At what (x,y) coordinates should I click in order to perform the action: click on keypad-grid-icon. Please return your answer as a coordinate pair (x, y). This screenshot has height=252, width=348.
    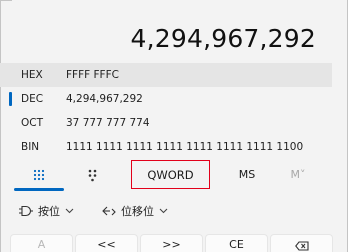
    Looking at the image, I should click on (39, 175).